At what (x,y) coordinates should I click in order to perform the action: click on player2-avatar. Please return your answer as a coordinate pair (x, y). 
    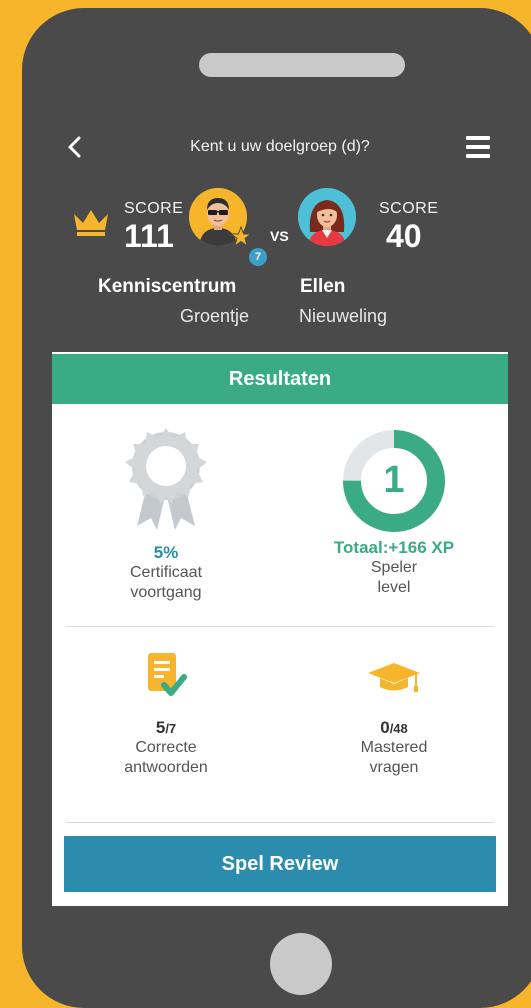
    Looking at the image, I should click on (327, 217).